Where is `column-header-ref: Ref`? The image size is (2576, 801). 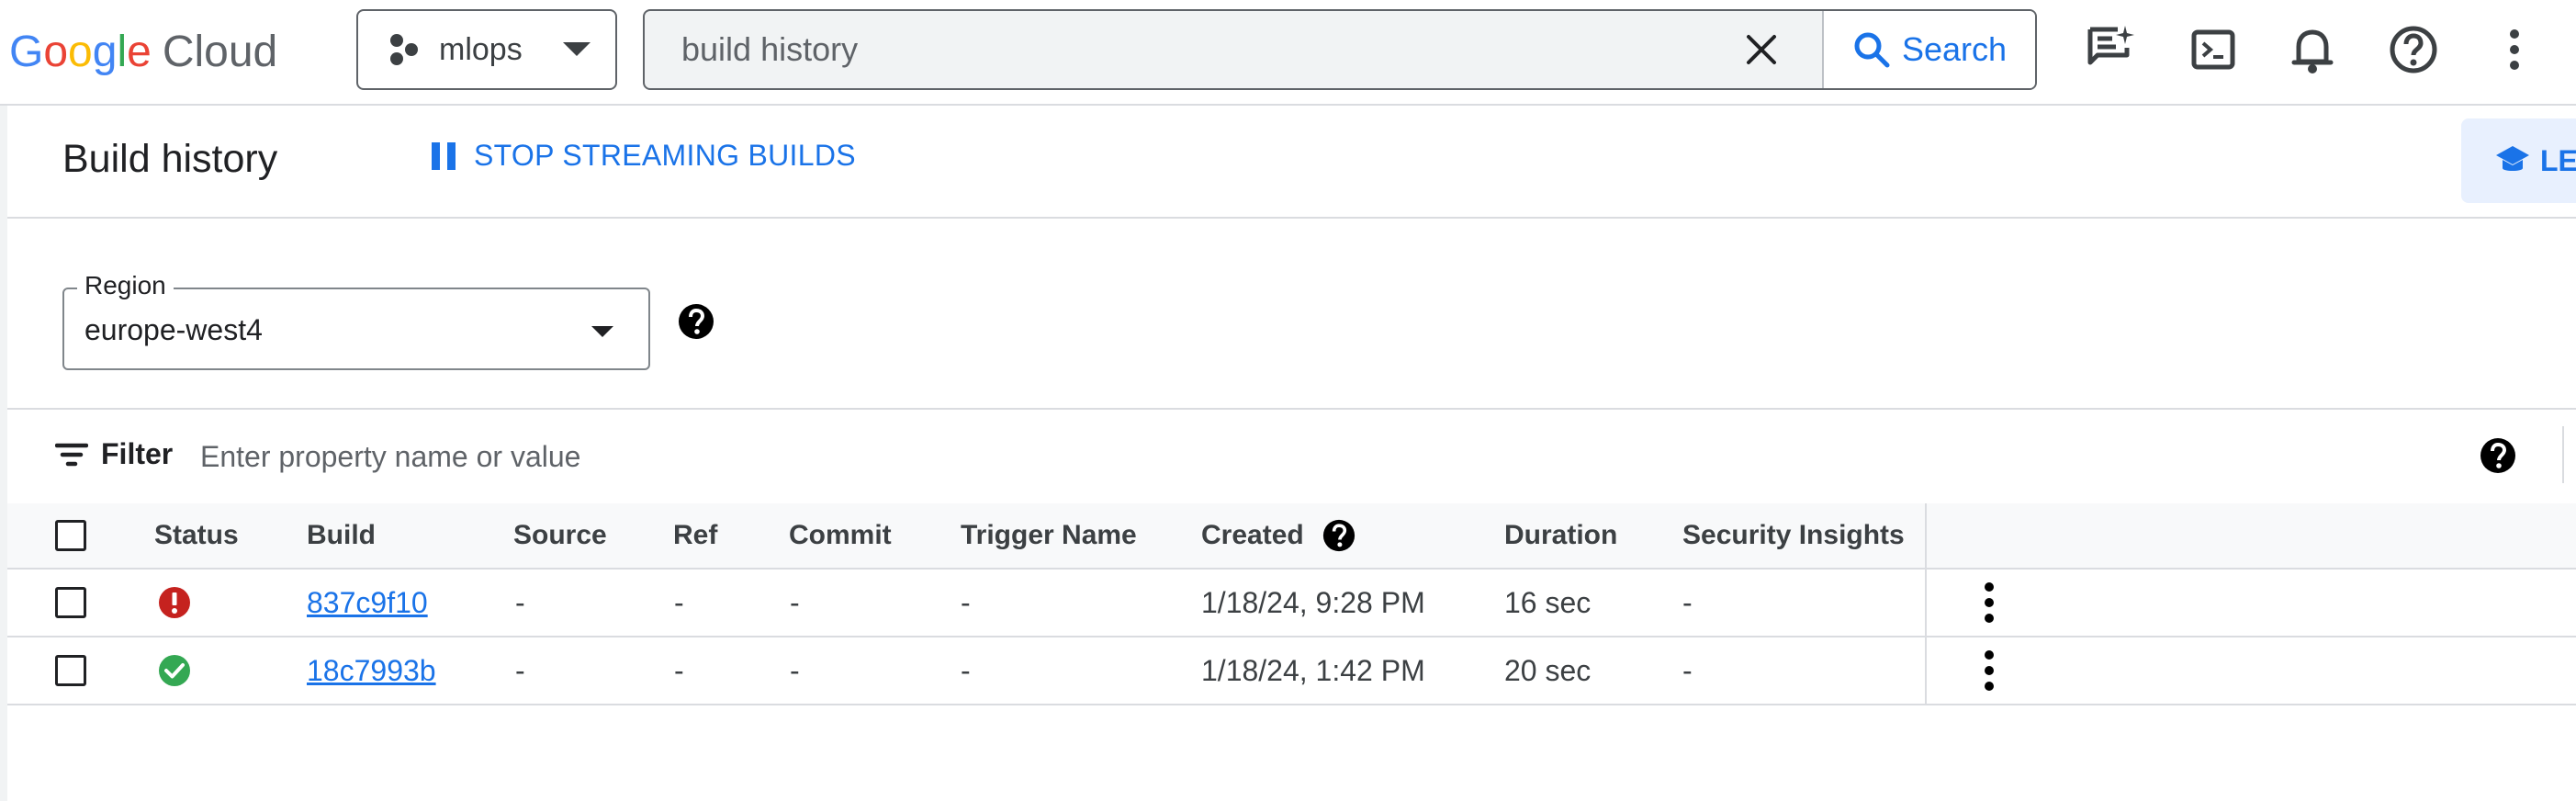
column-header-ref: Ref is located at coordinates (695, 535).